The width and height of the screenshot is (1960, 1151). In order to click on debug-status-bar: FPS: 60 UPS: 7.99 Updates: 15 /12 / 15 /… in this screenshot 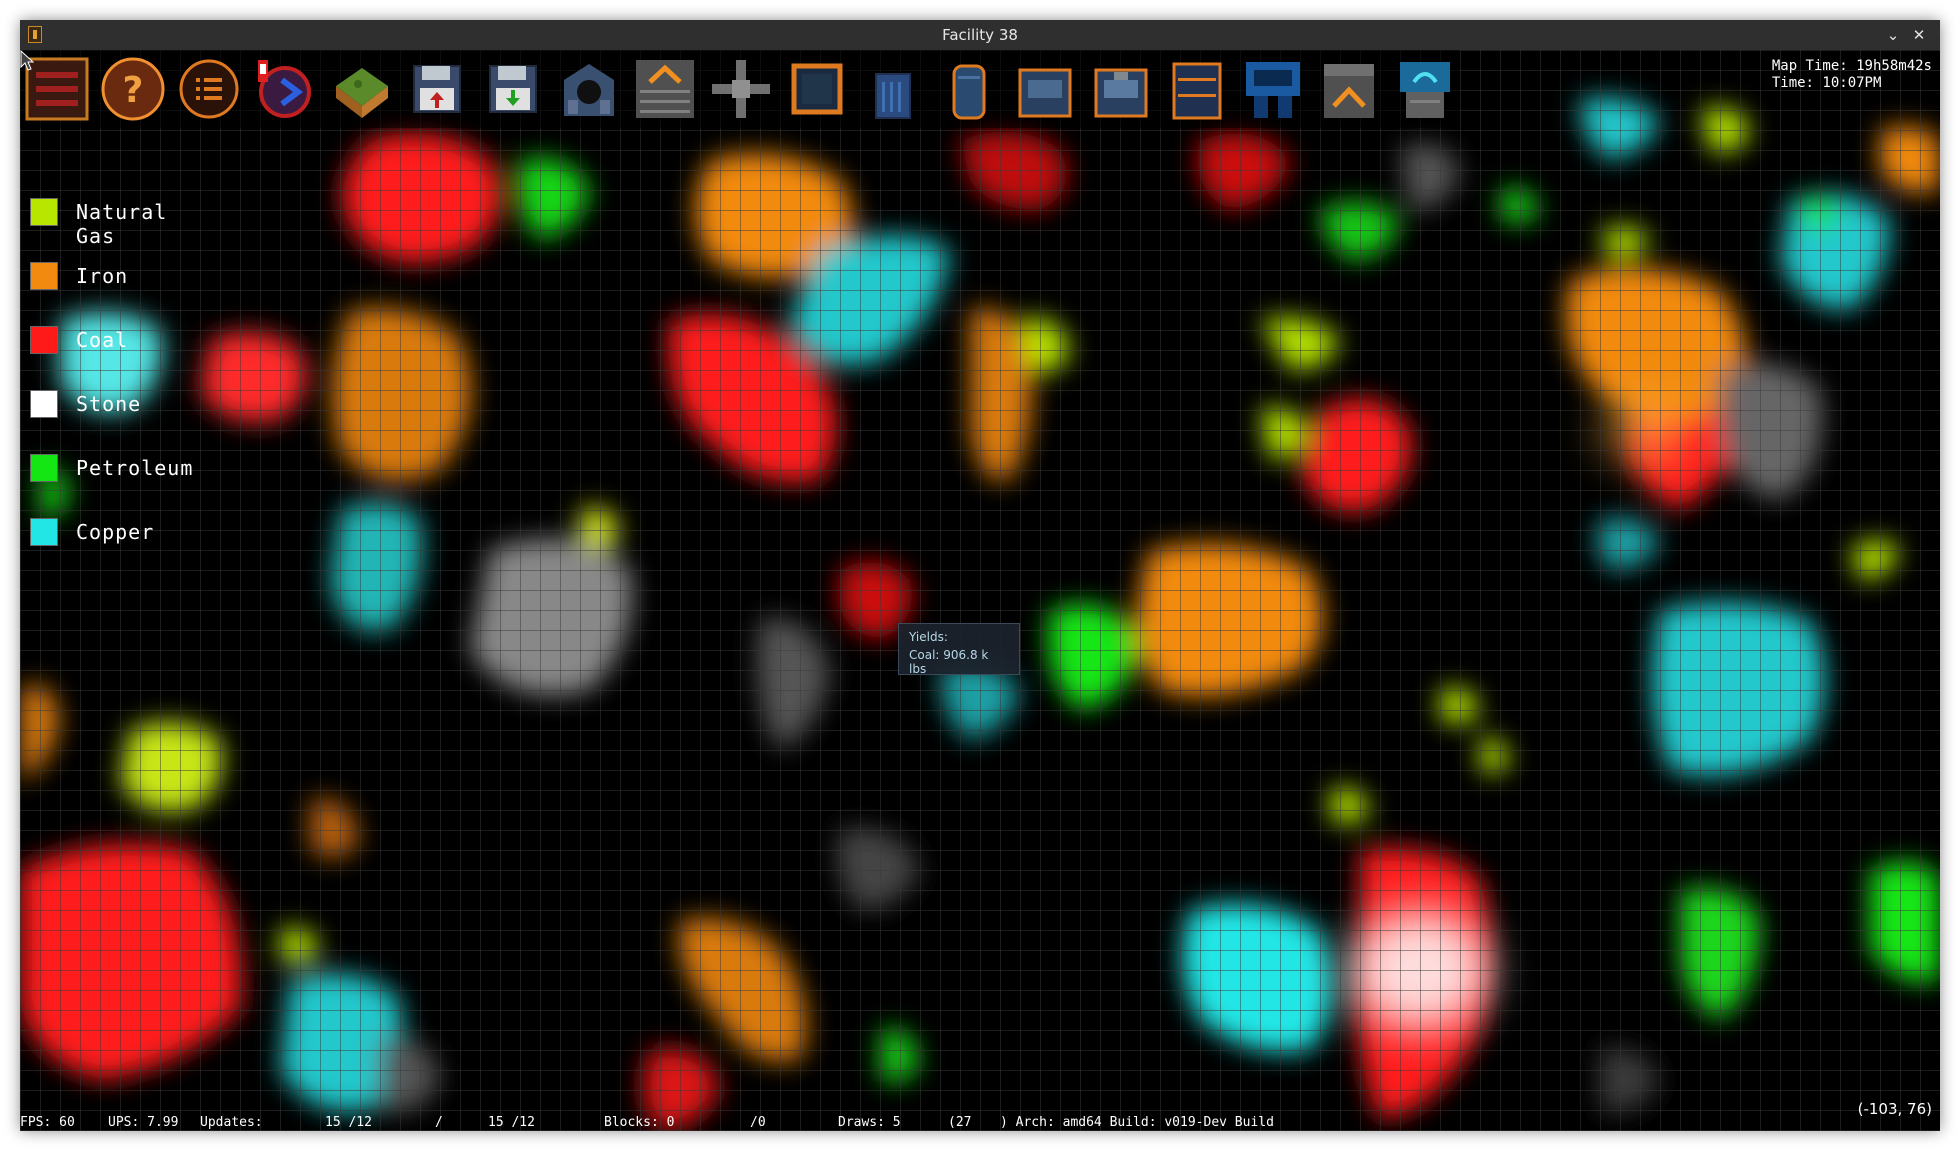, I will do `click(760, 1122)`.